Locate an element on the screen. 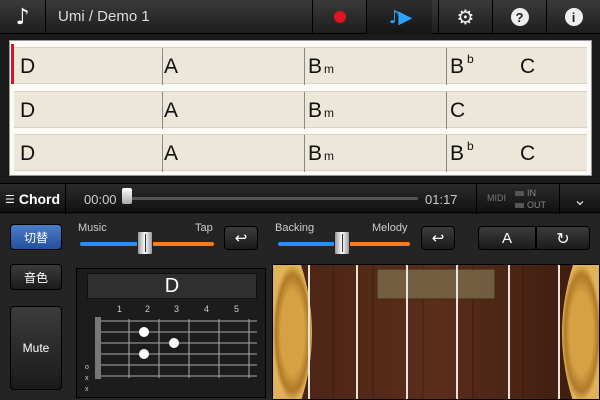  mute-button: Mute is located at coordinates (36, 348).